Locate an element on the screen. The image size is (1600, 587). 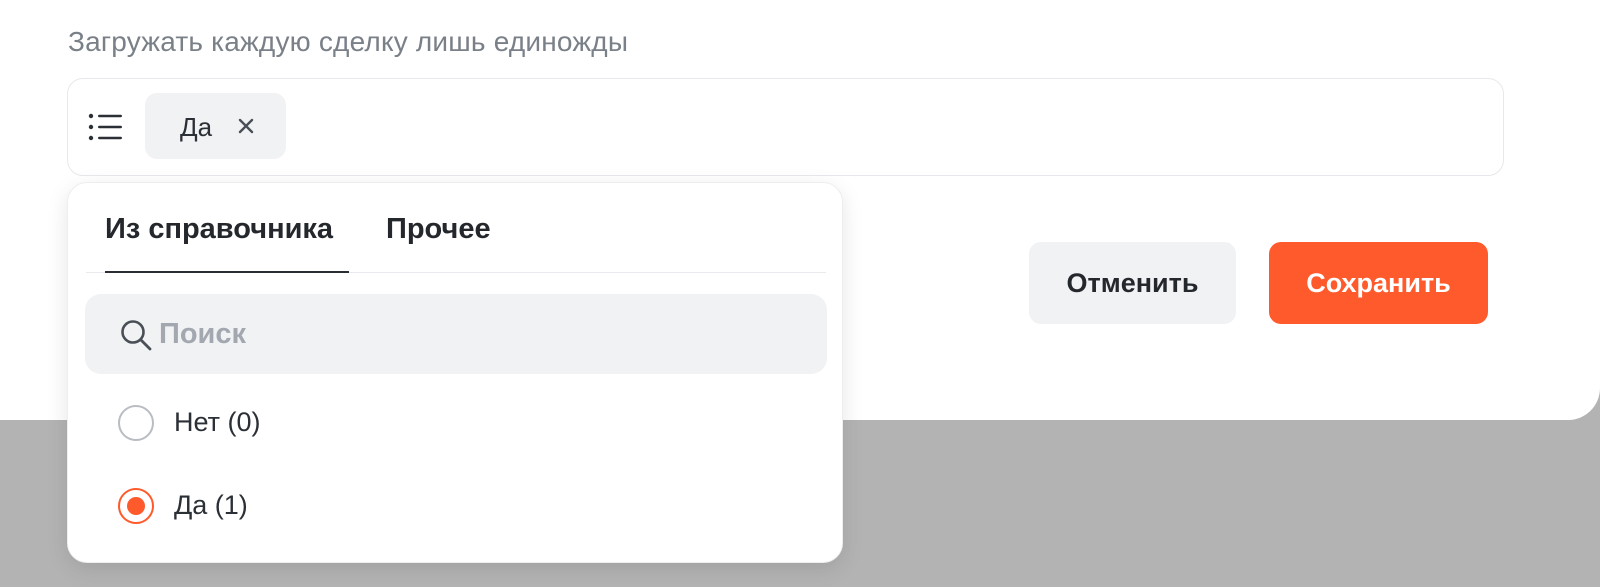
option-yes: Да (1) is located at coordinates (463, 507).